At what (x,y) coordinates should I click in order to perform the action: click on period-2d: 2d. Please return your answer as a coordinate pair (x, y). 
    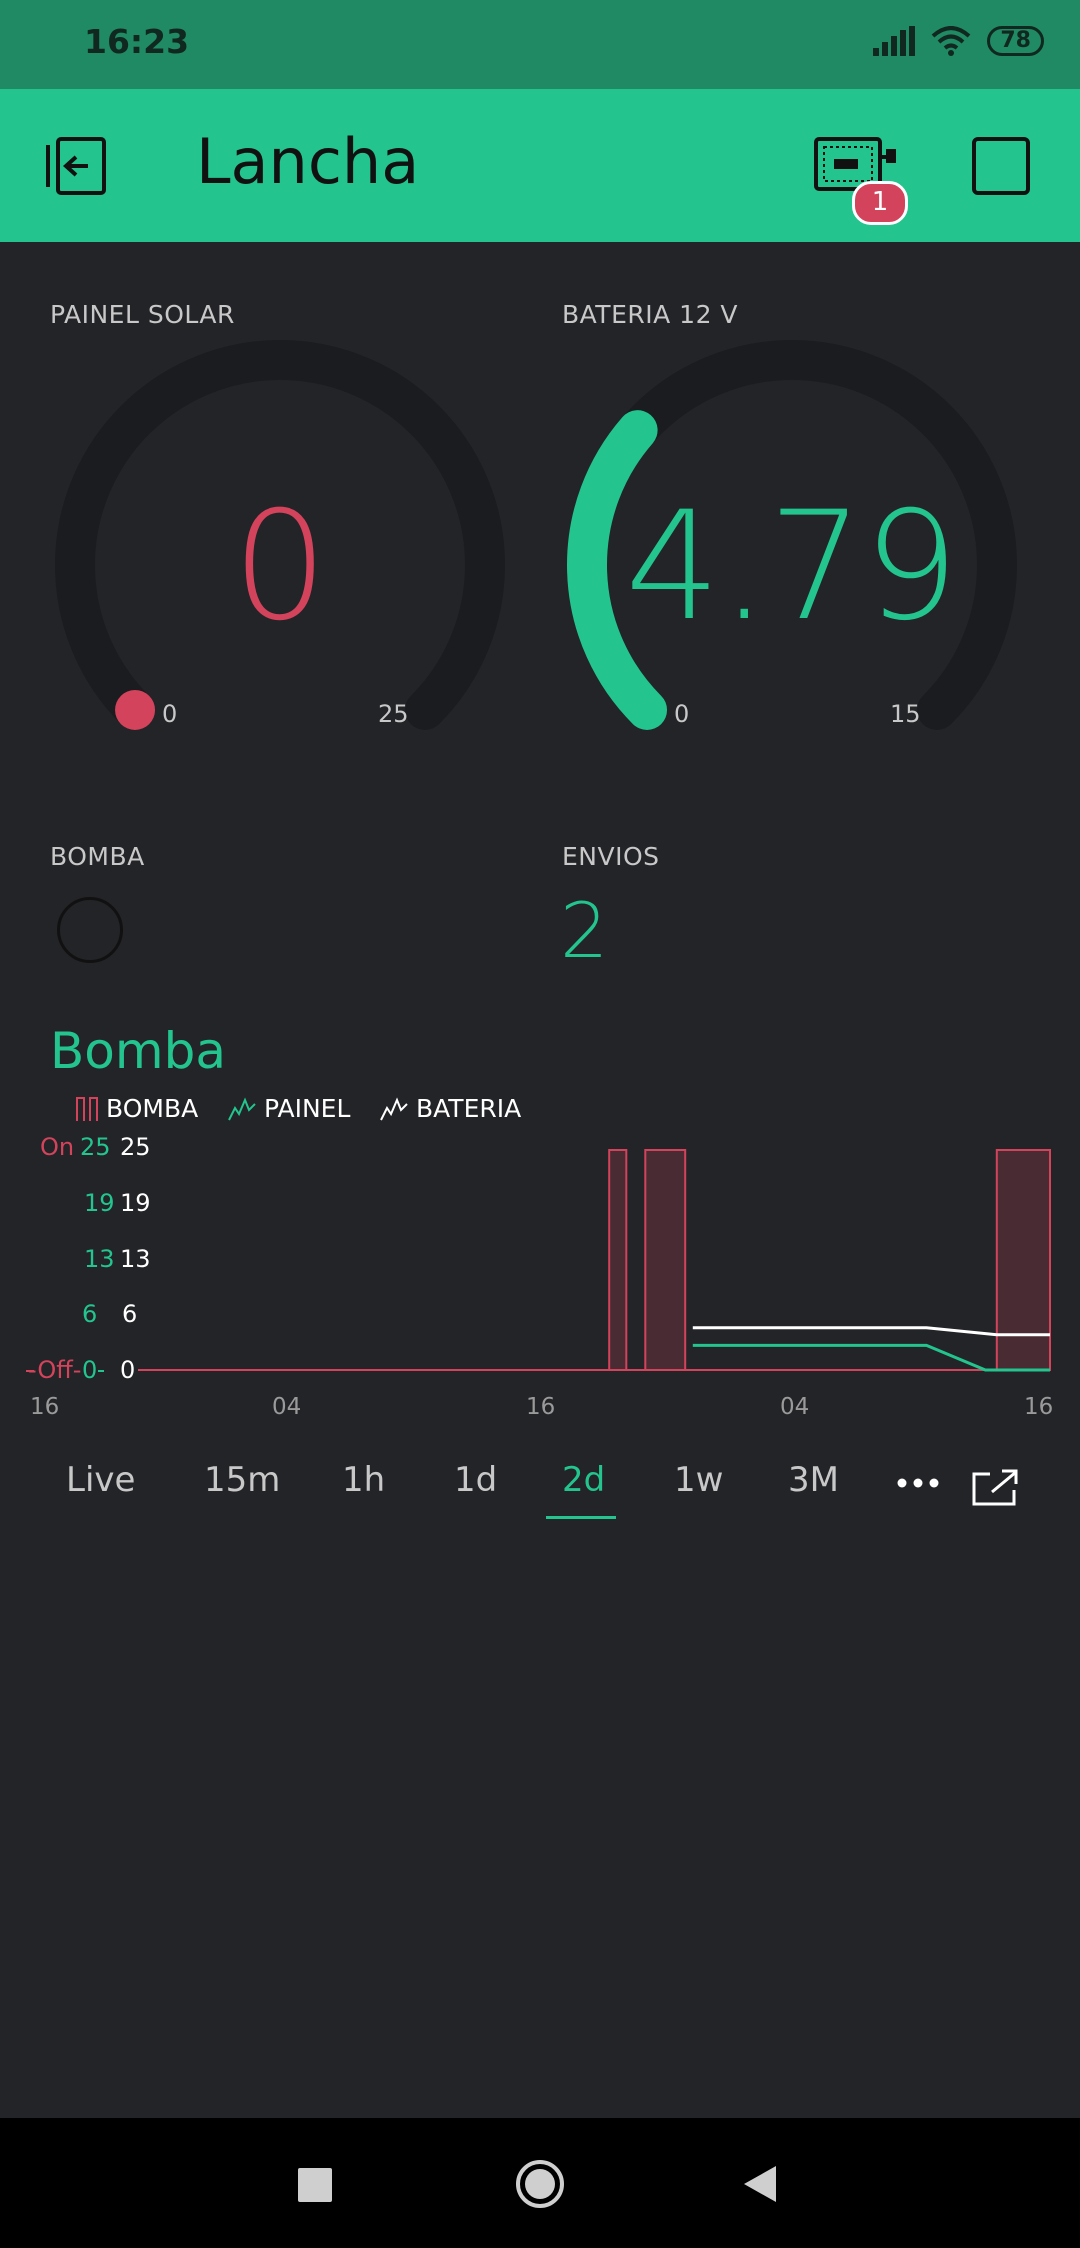
    Looking at the image, I should click on (583, 1480).